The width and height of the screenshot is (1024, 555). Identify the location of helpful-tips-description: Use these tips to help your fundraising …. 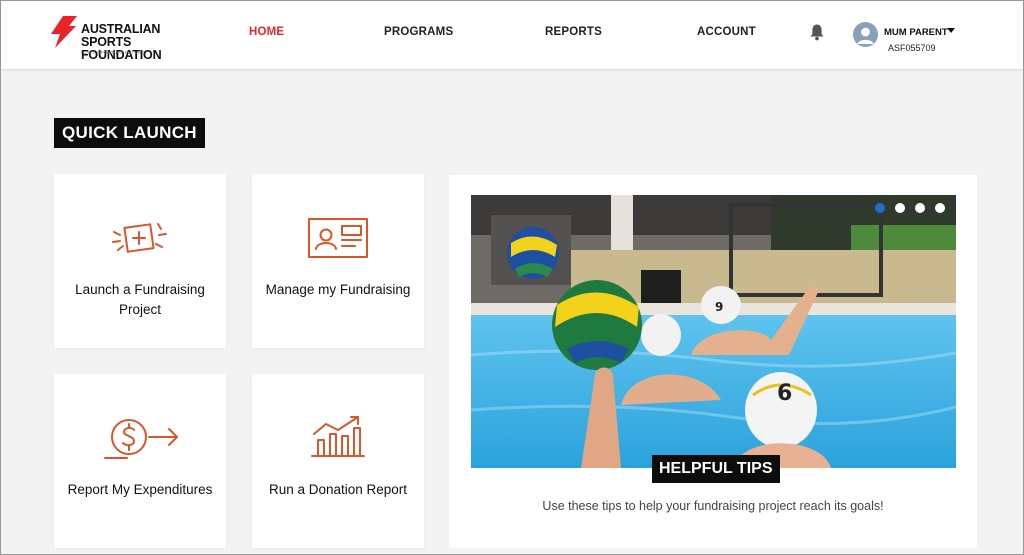
(713, 506).